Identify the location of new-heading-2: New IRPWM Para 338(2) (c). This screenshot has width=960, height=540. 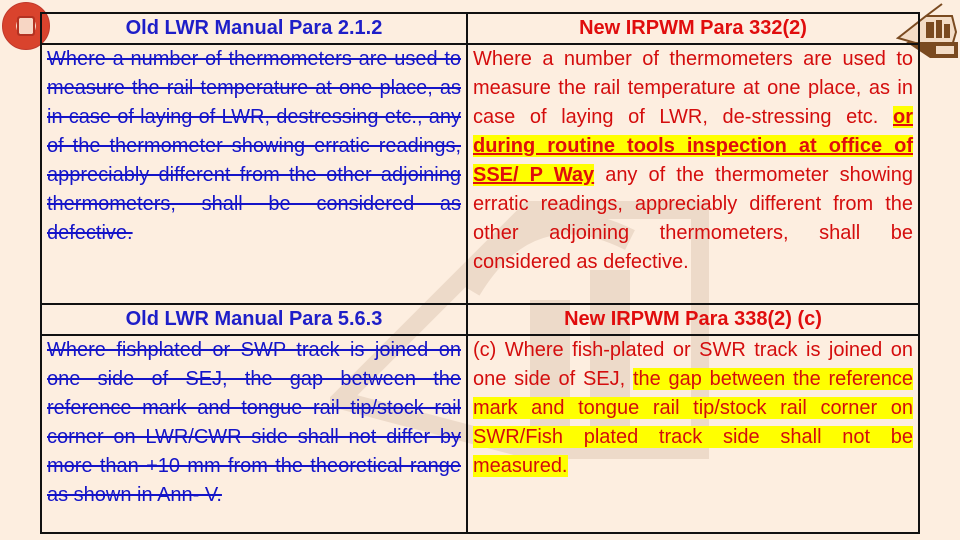
(693, 319).